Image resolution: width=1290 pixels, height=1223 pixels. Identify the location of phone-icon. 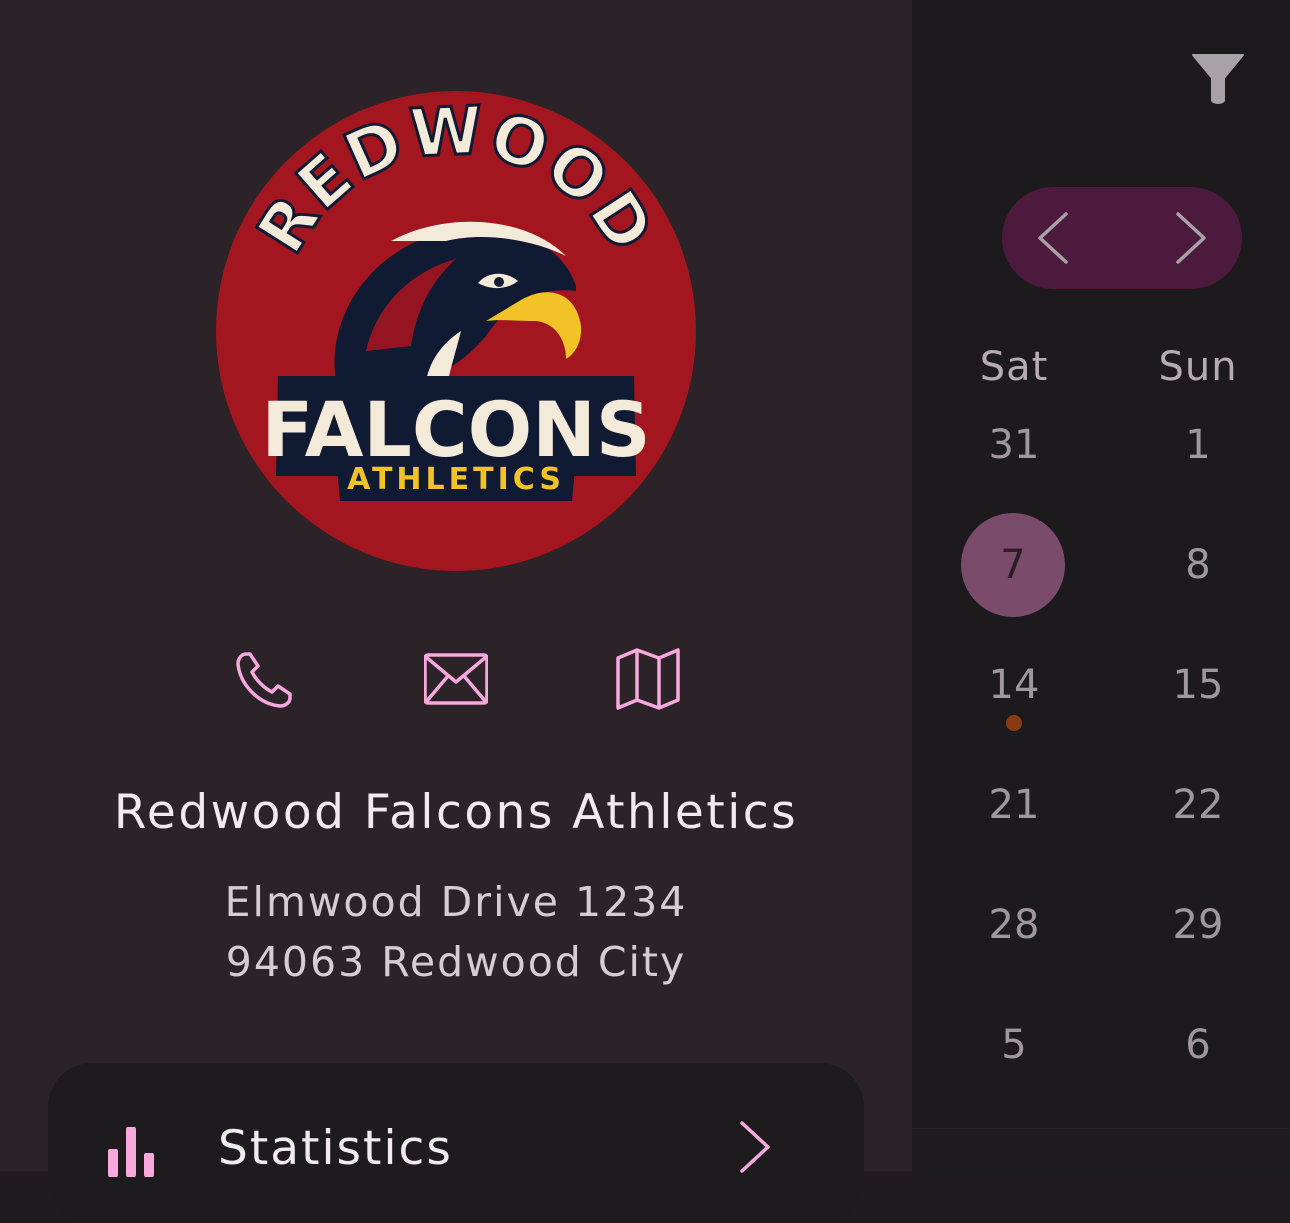
(264, 680).